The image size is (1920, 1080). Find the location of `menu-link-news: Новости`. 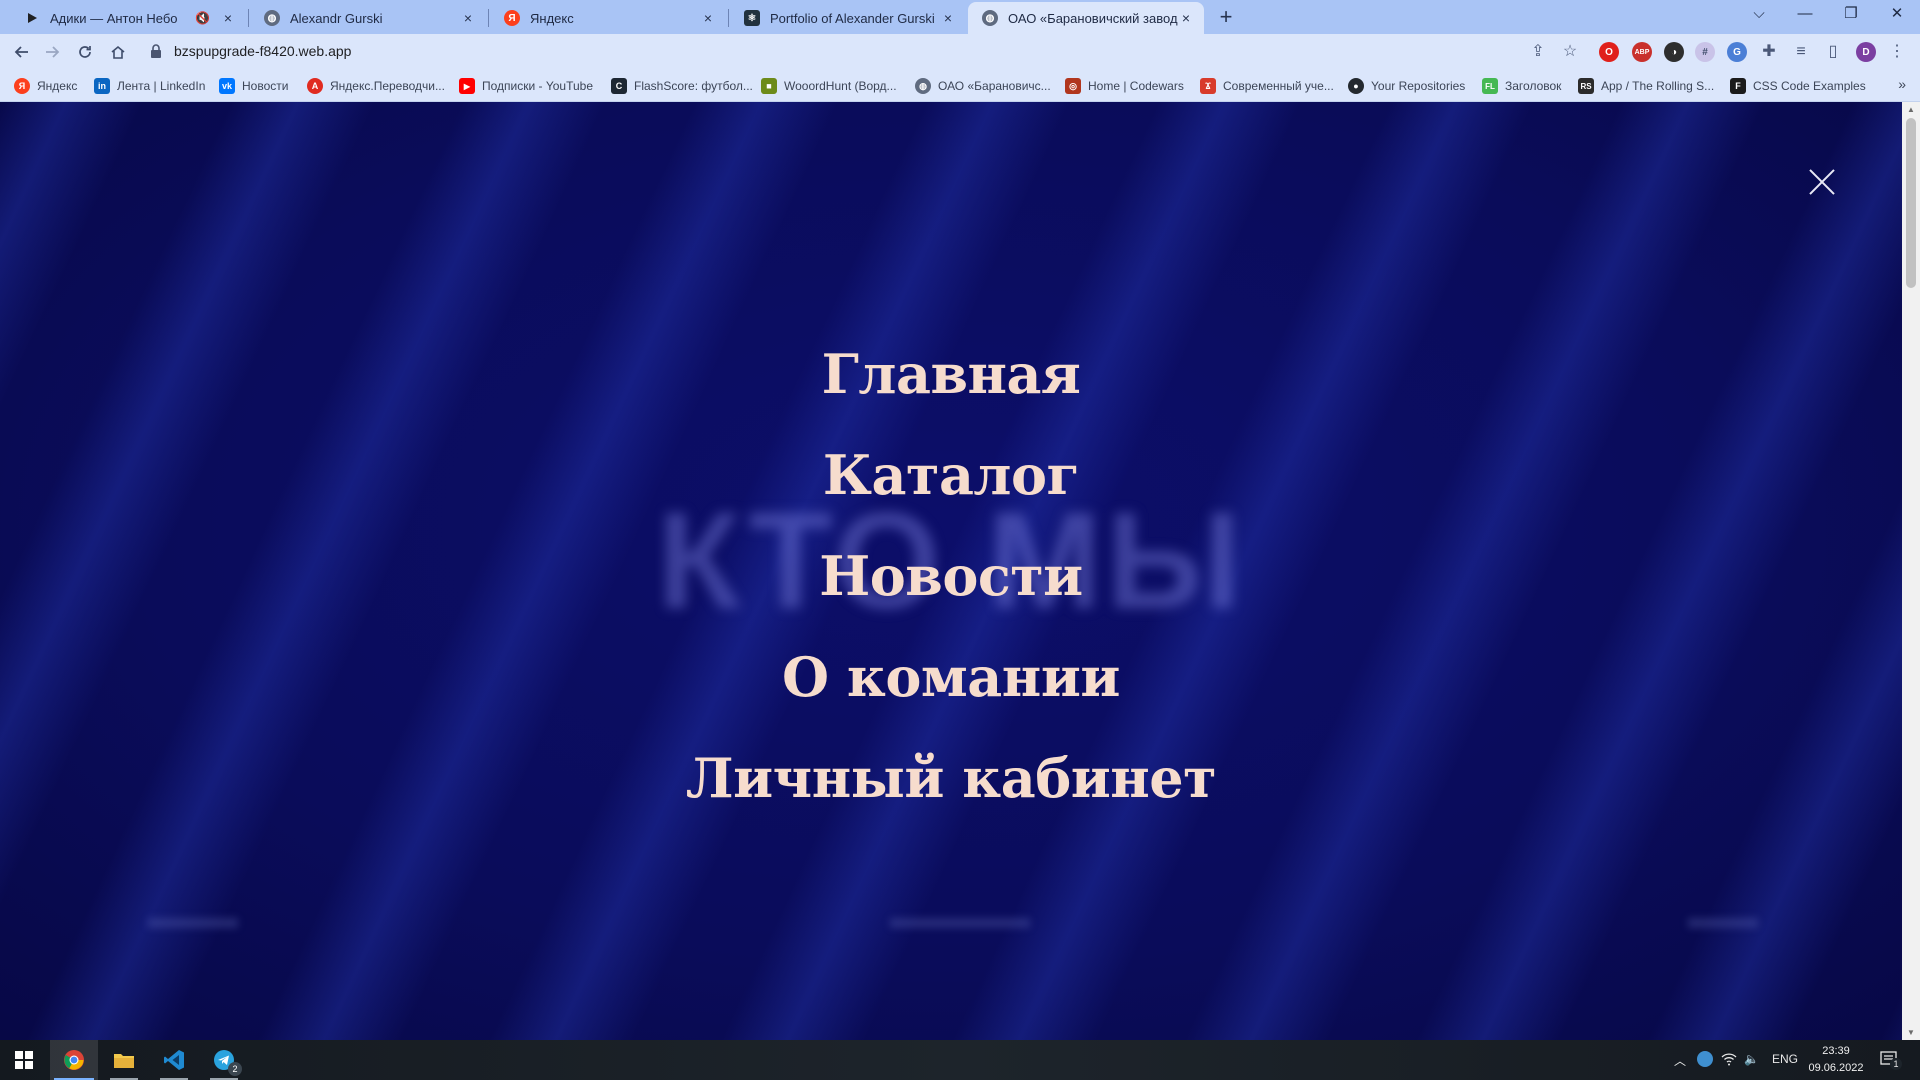

menu-link-news: Новости is located at coordinates (951, 576).